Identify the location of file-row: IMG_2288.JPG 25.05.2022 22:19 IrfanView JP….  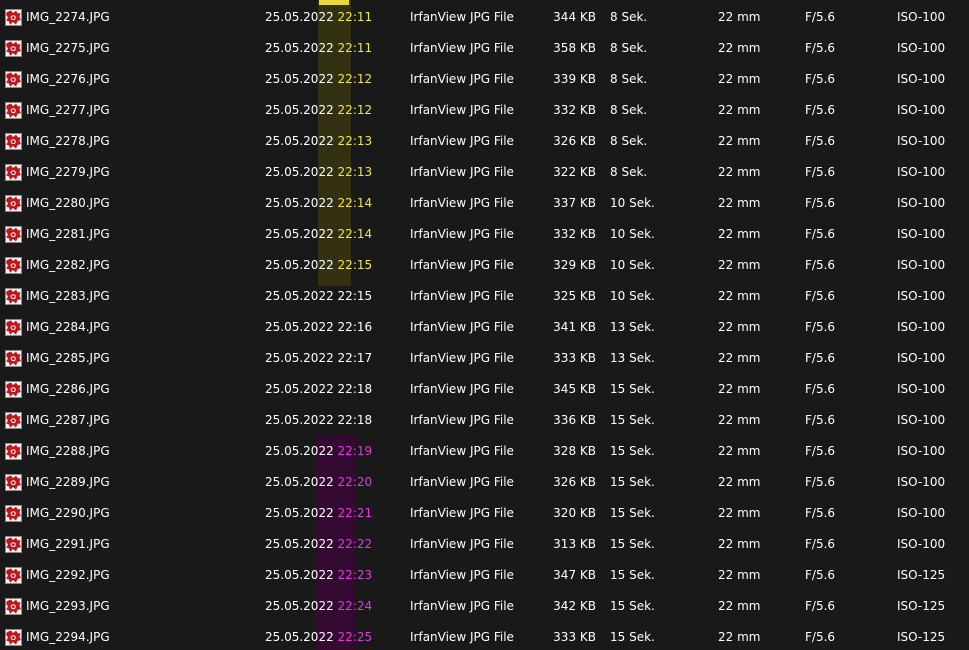
(484, 451).